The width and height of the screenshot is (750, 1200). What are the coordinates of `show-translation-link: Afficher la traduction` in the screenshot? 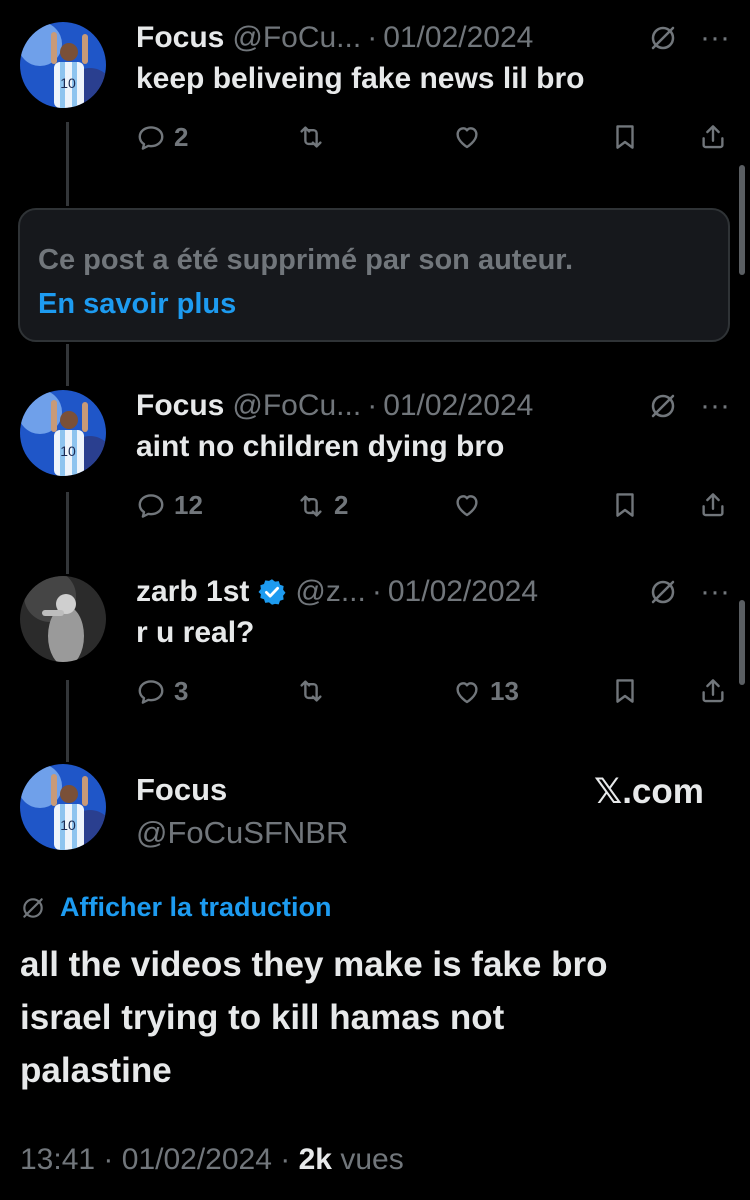 It's located at (176, 907).